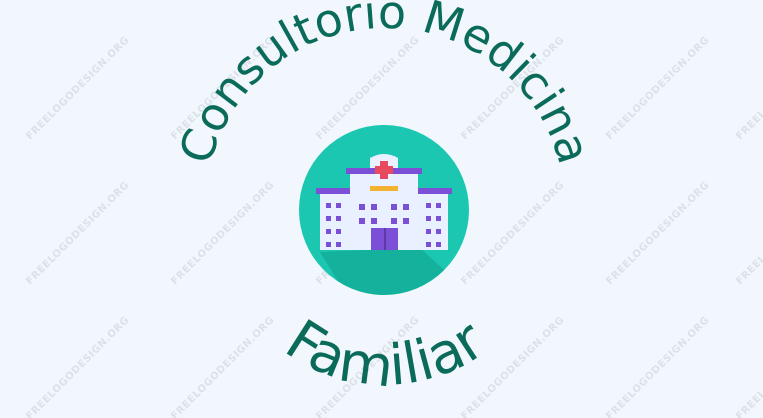 Image resolution: width=763 pixels, height=418 pixels. Describe the element at coordinates (386, 353) in the screenshot. I see `logo-bottom-text: Familiar` at that location.